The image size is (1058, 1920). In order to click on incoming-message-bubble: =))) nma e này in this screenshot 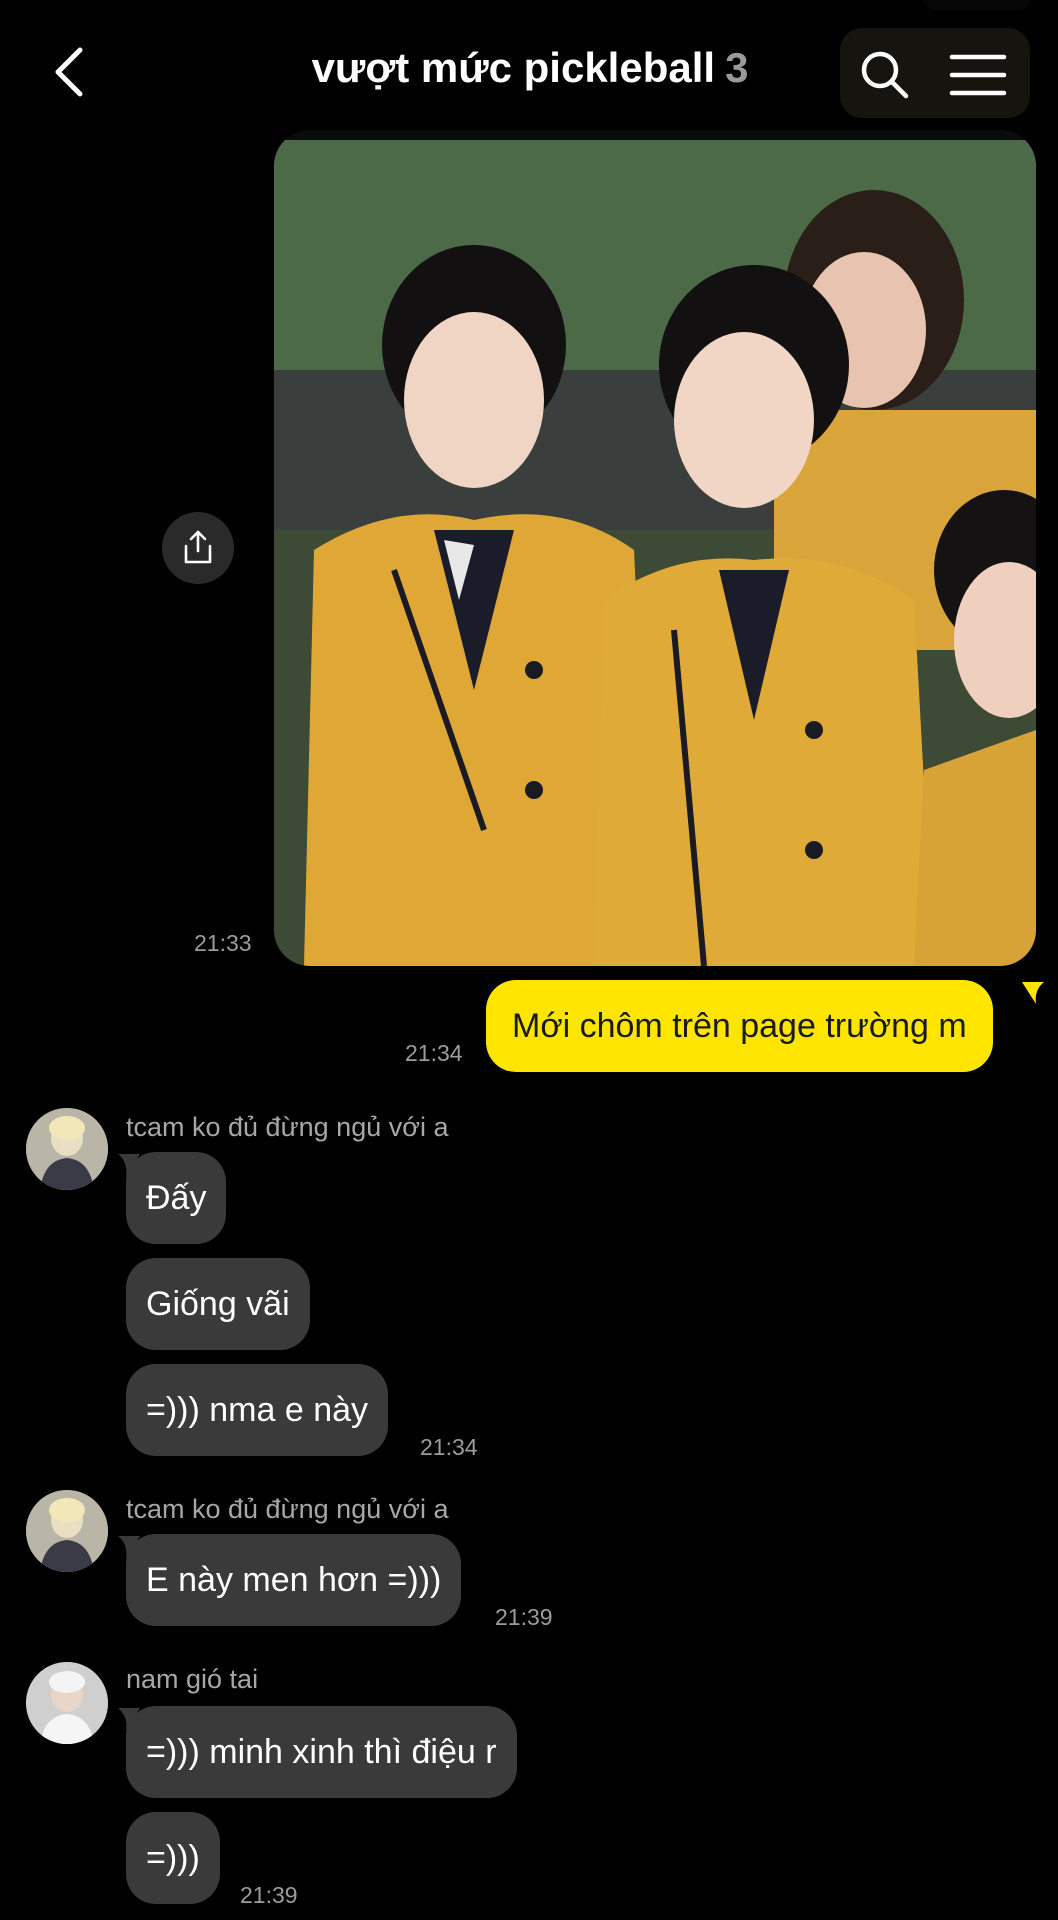, I will do `click(257, 1410)`.